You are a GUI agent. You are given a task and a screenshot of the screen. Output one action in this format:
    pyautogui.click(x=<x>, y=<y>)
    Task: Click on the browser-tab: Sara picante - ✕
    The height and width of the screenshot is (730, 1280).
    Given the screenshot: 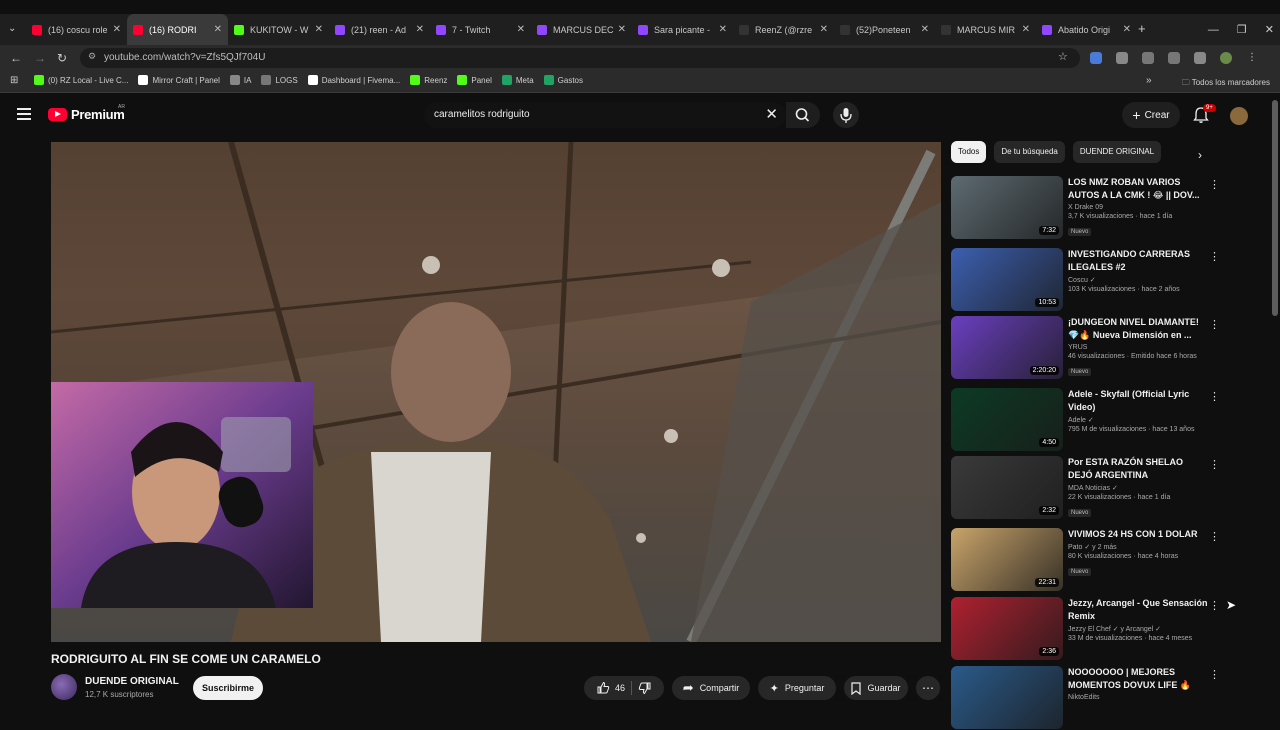 What is the action you would take?
    pyautogui.click(x=682, y=29)
    